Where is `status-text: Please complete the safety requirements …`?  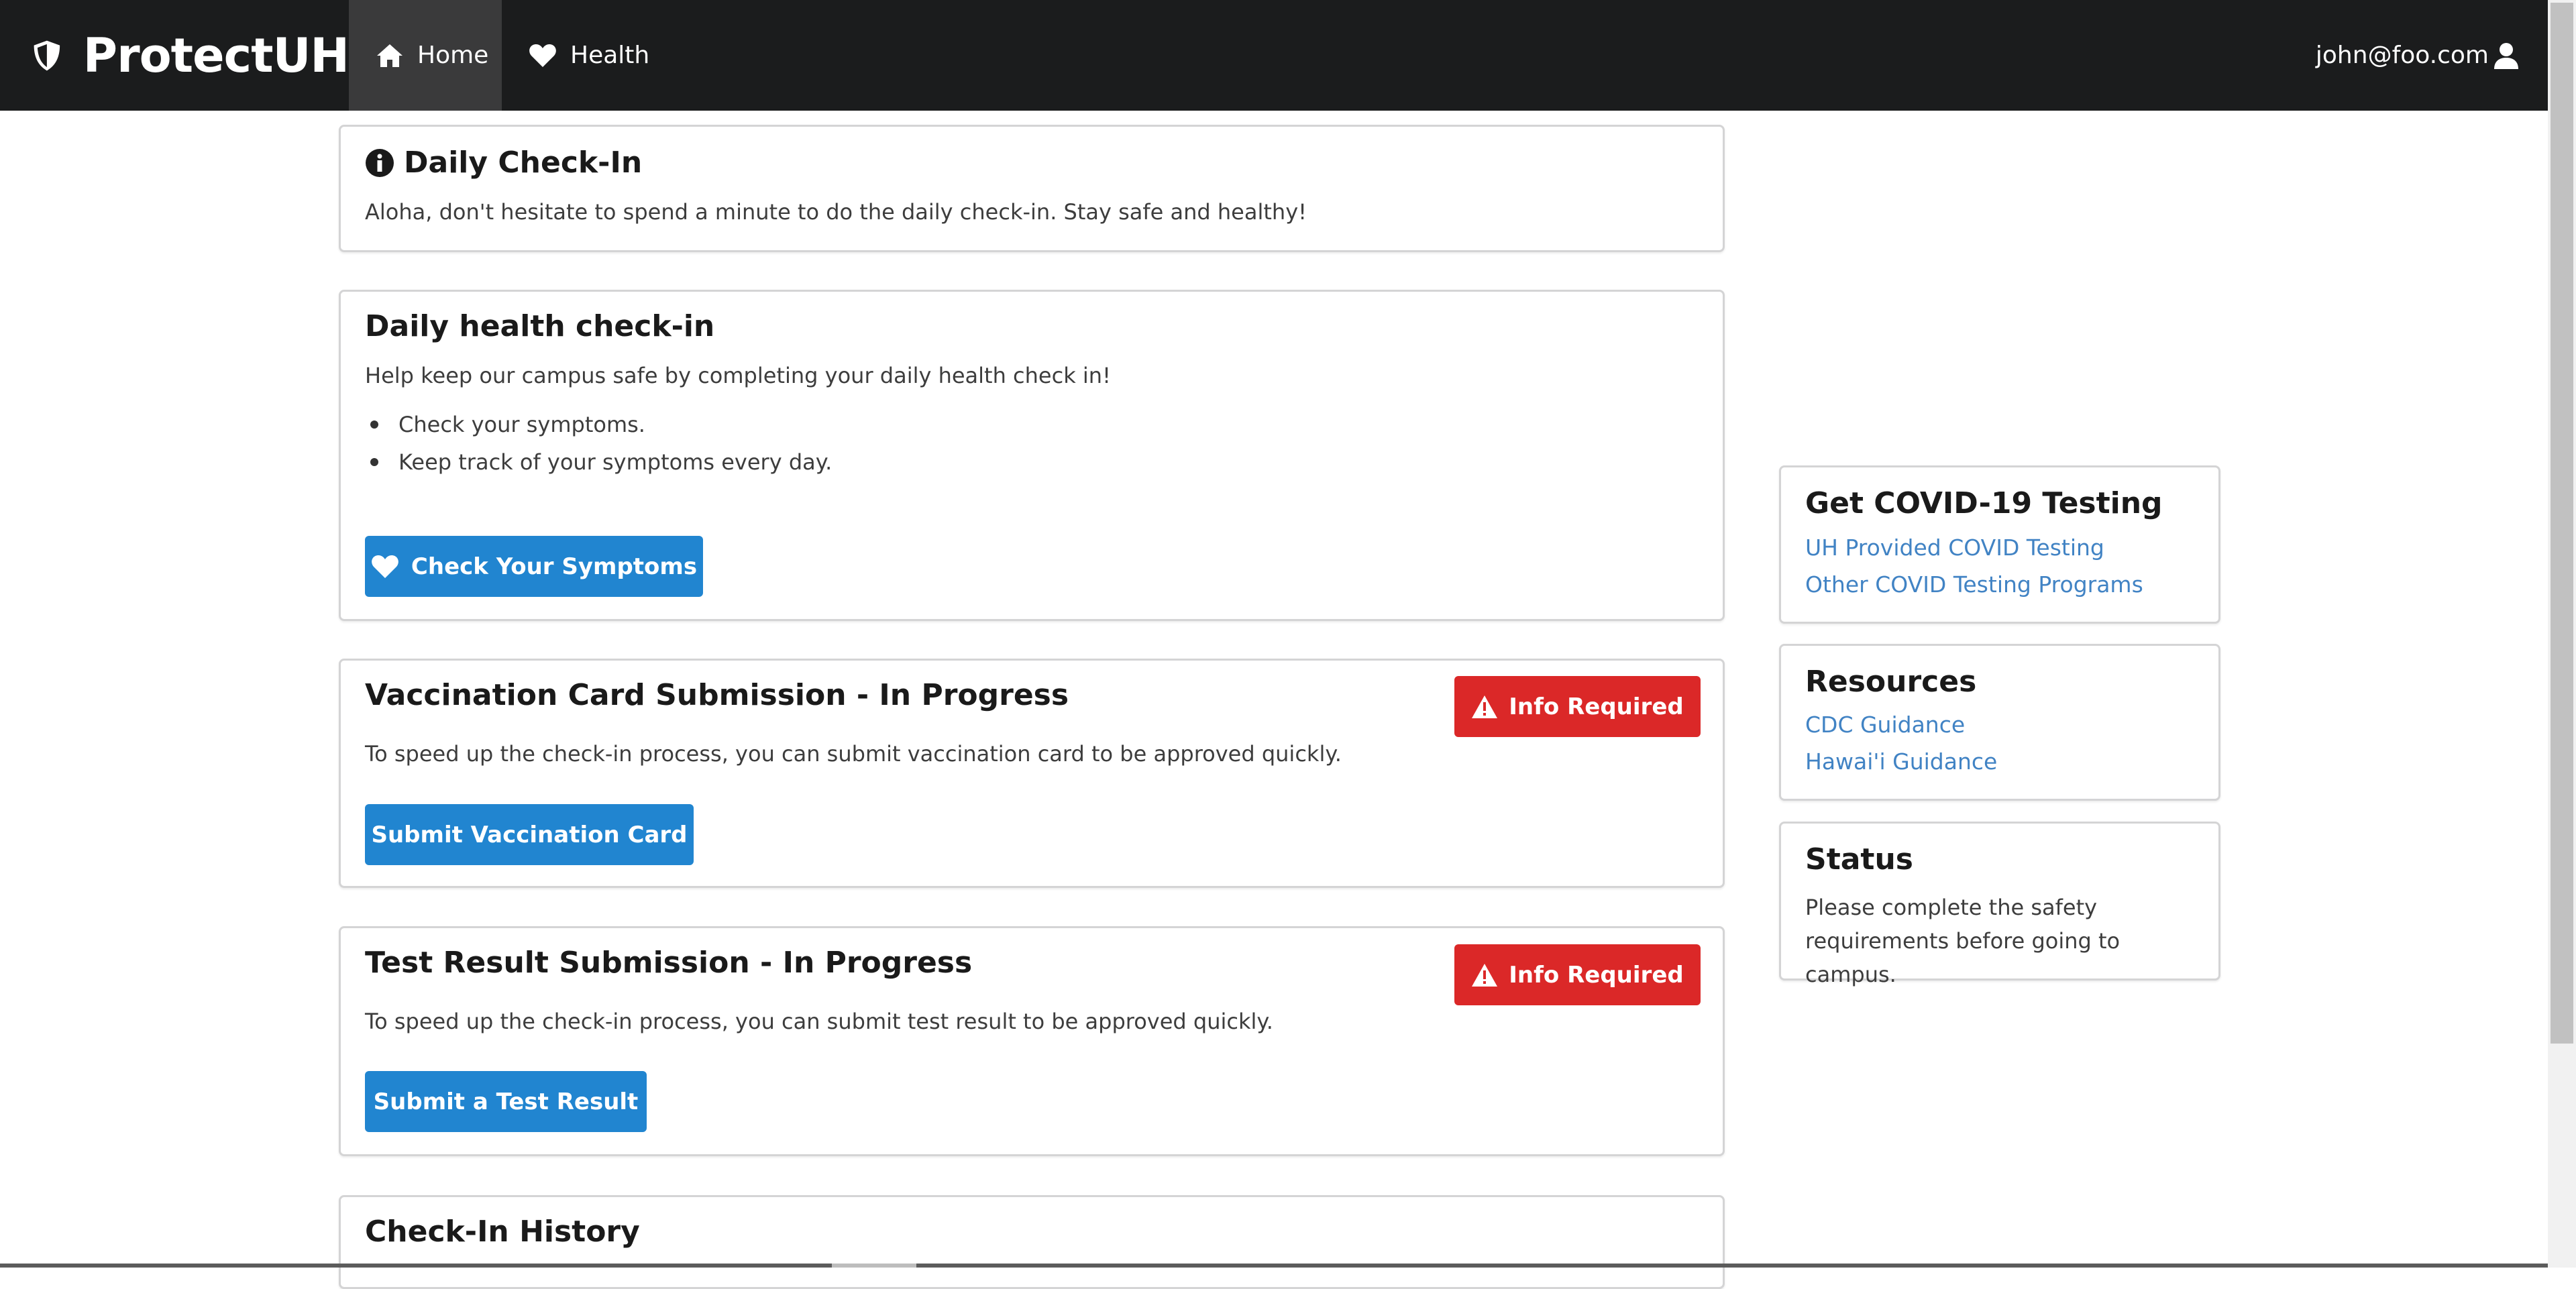
status-text: Please complete the safety requirements … is located at coordinates (1963, 941).